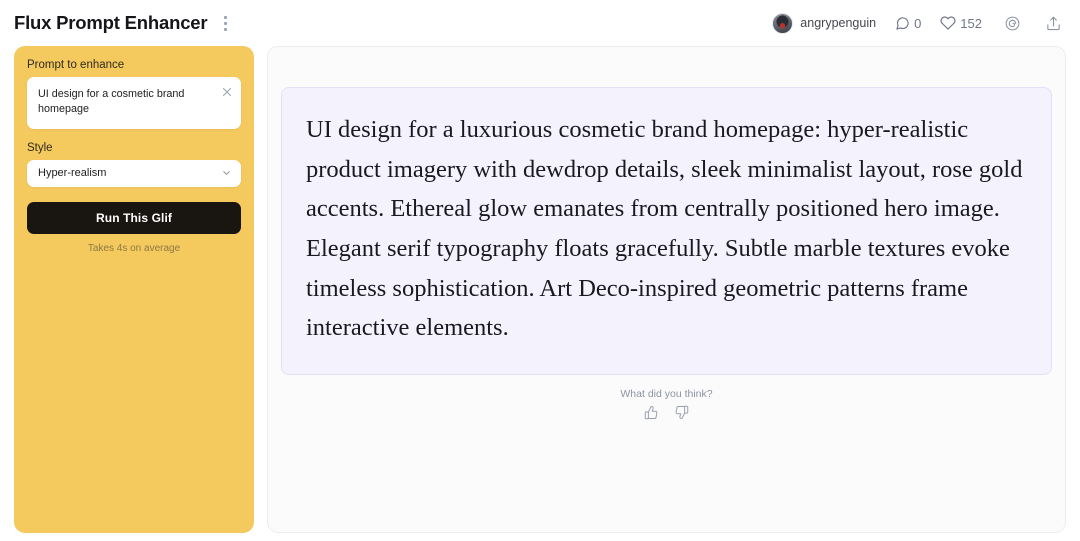  I want to click on avatar, so click(783, 23).